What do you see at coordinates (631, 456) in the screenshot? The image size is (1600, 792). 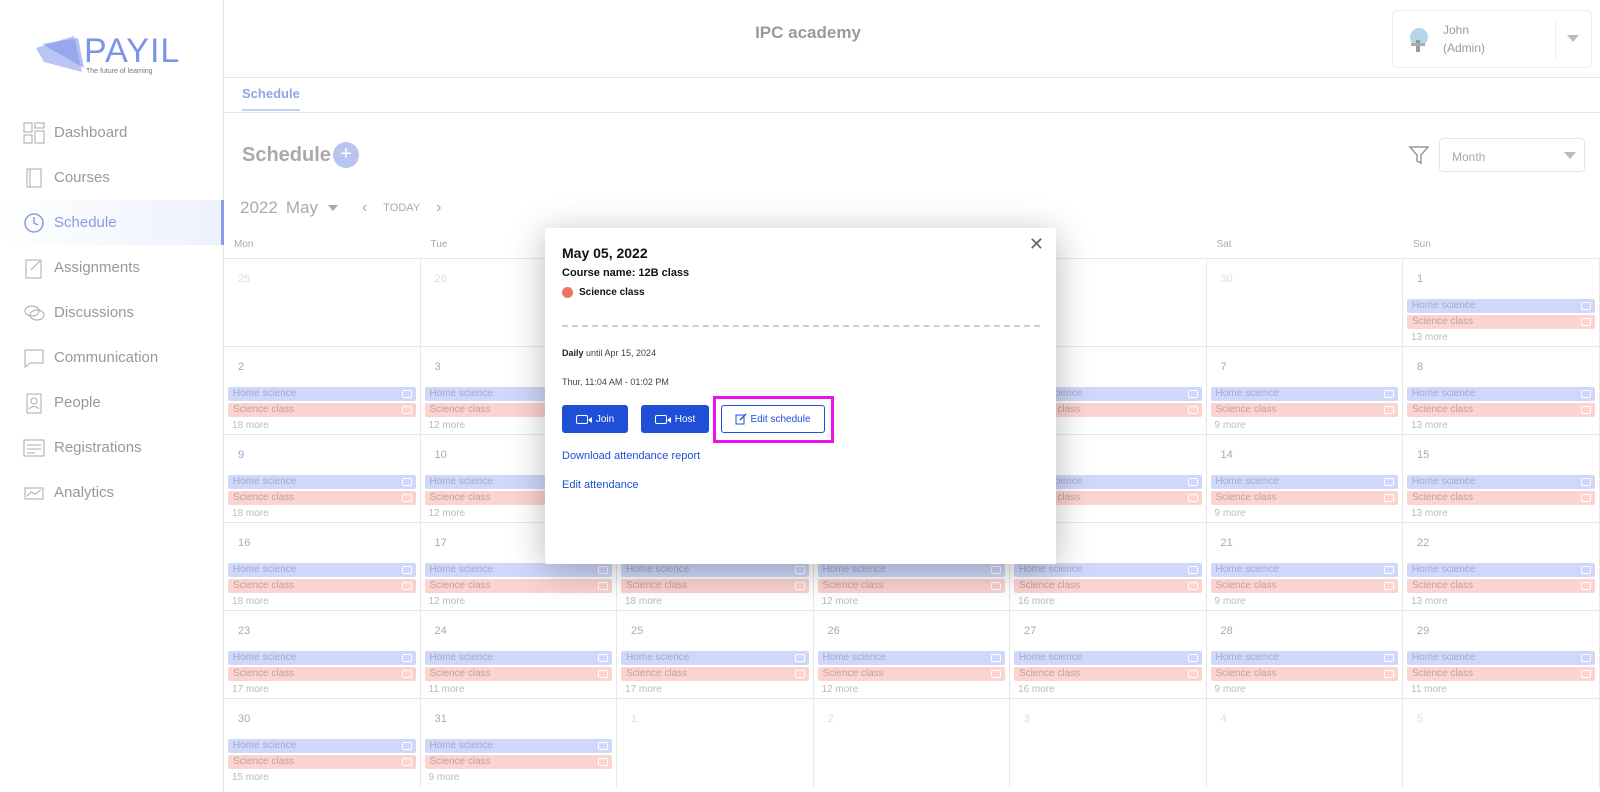 I see `download-attendance-link: Download attendance report` at bounding box center [631, 456].